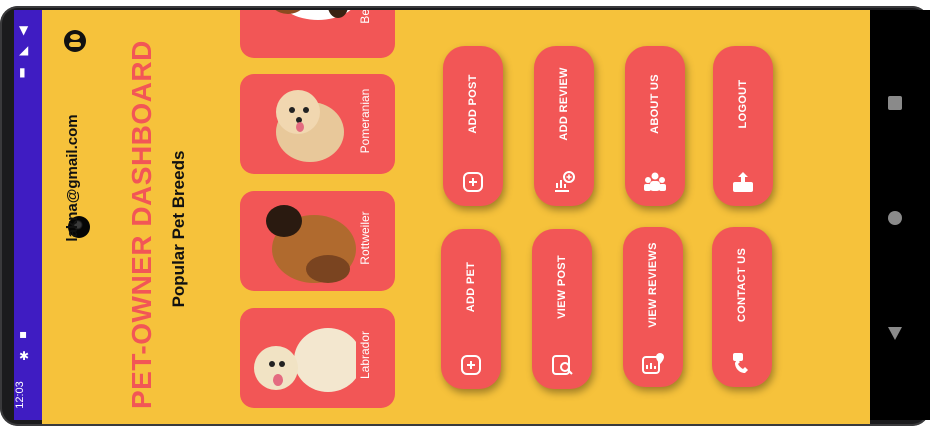  Describe the element at coordinates (653, 285) in the screenshot. I see `button-label: VIEW REVIEWS` at that location.